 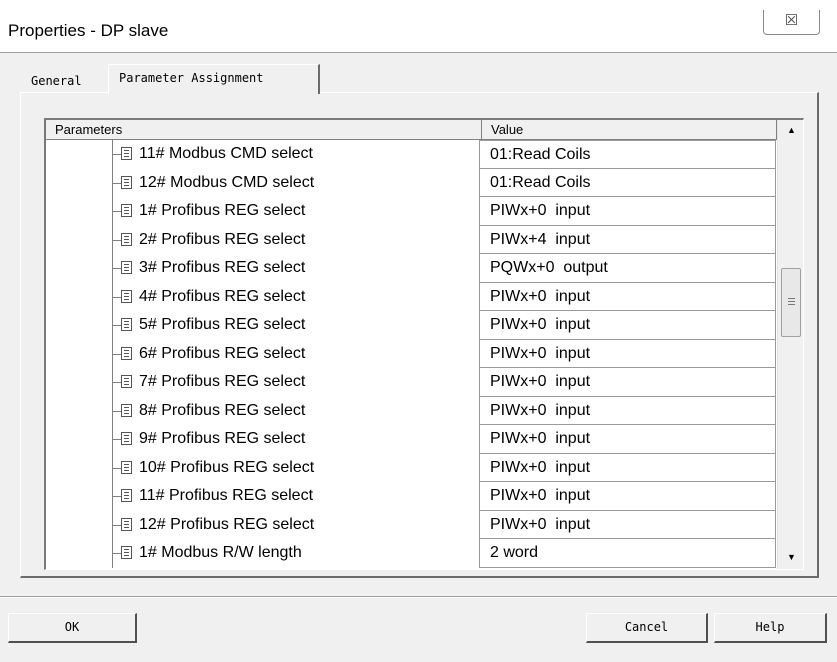 I want to click on parameter-value: 2 word, so click(x=627, y=553).